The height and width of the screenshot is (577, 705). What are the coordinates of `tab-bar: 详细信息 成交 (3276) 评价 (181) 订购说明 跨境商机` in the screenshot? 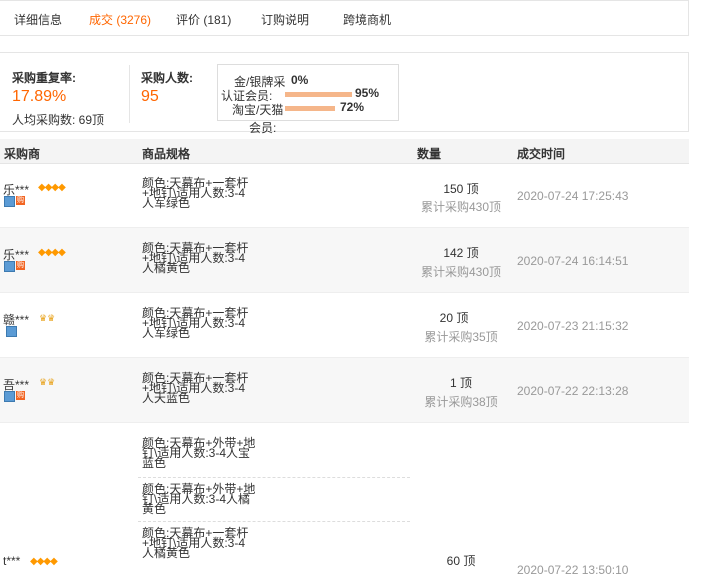 It's located at (344, 18).